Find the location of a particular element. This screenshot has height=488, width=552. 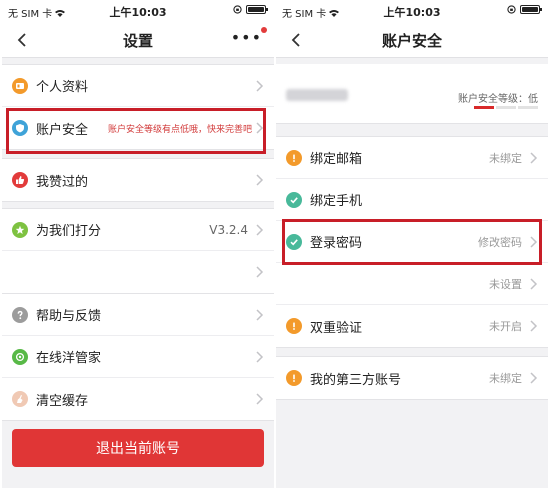

security-item-phone: 绑定手机 is located at coordinates (412, 200).